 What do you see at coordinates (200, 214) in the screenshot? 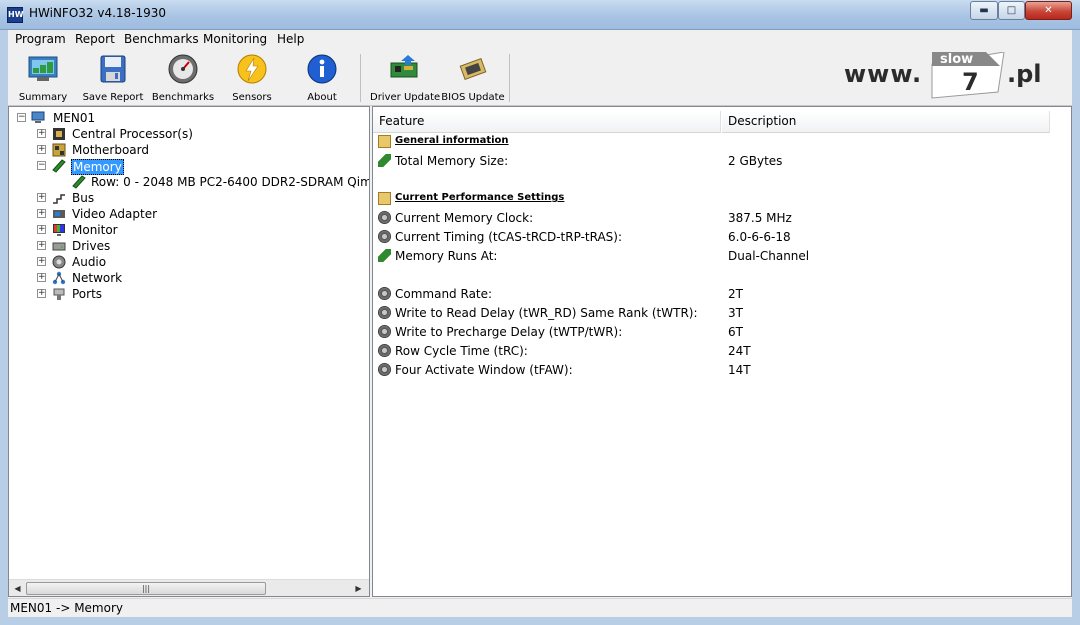
I see `tree-item-video-adapter: + Video Adapter` at bounding box center [200, 214].